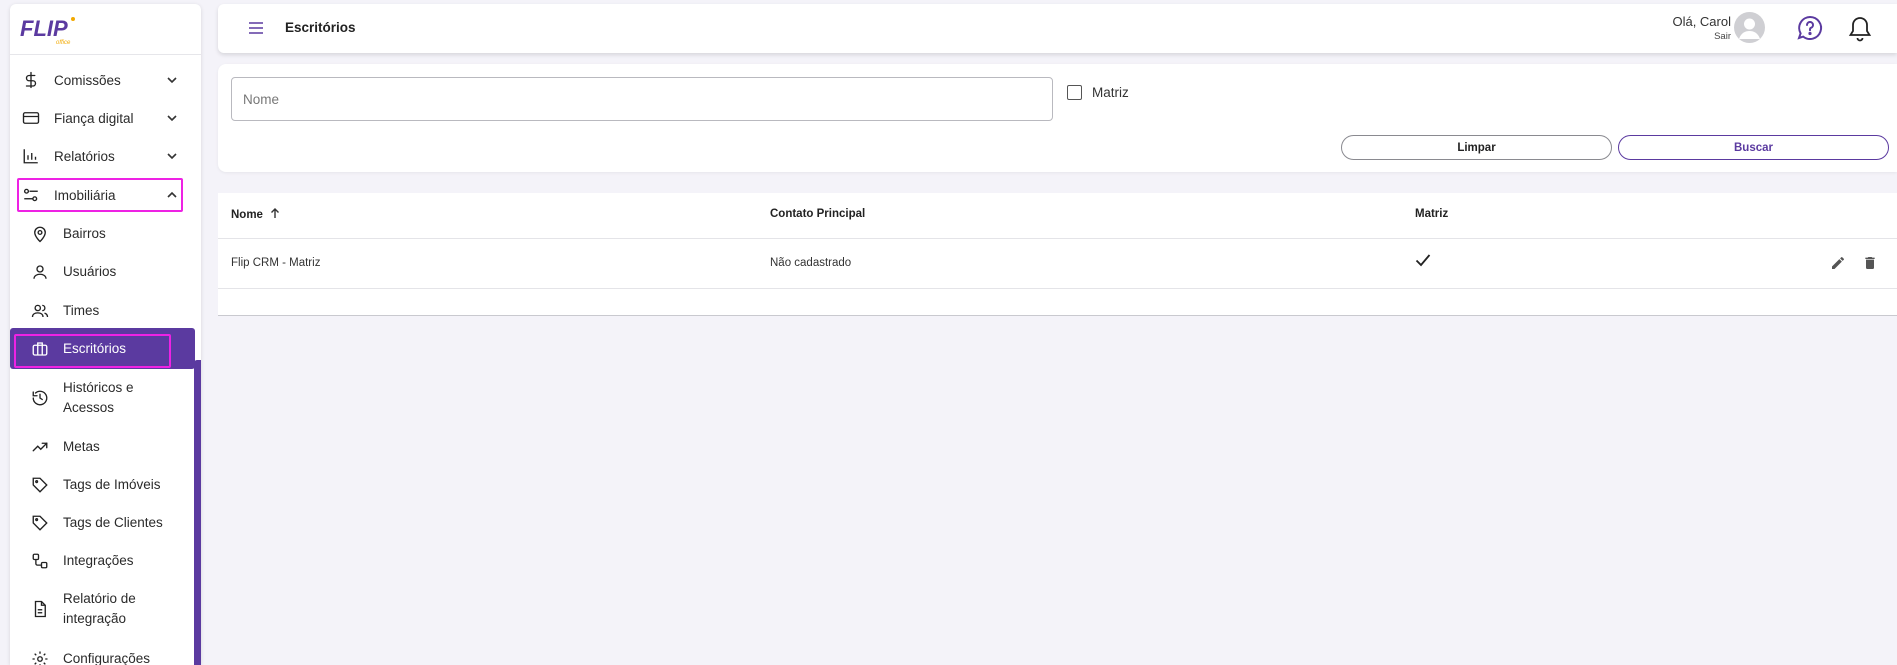  Describe the element at coordinates (31, 80) in the screenshot. I see `dollar-icon` at that location.